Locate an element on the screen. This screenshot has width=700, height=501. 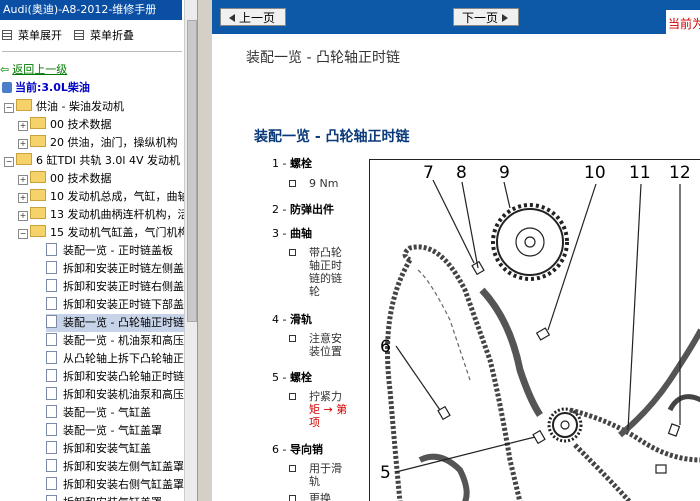
scrollbar is located at coordinates (190, 250).